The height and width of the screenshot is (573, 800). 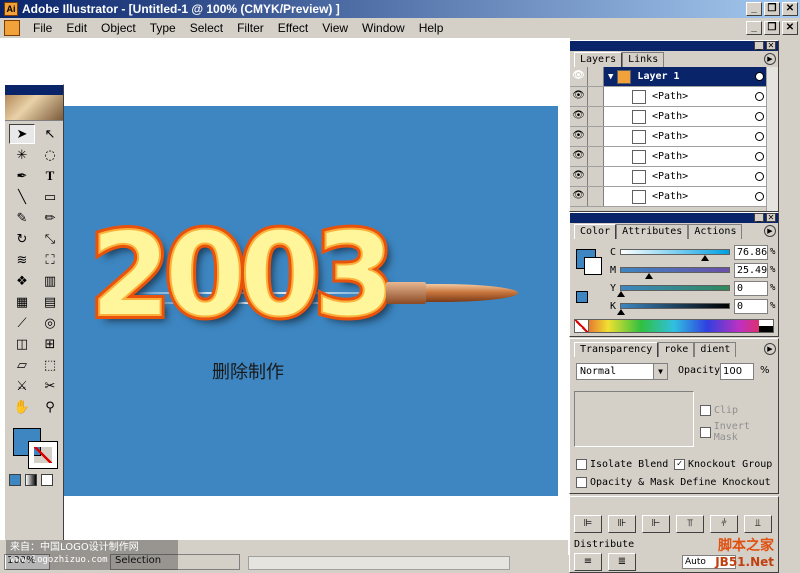 I want to click on tab-layers: Layers, so click(x=598, y=59).